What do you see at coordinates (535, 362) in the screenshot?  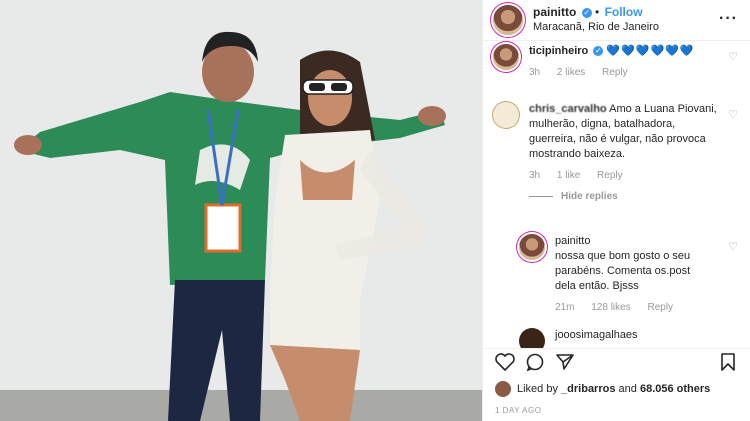 I see `comment-icon` at bounding box center [535, 362].